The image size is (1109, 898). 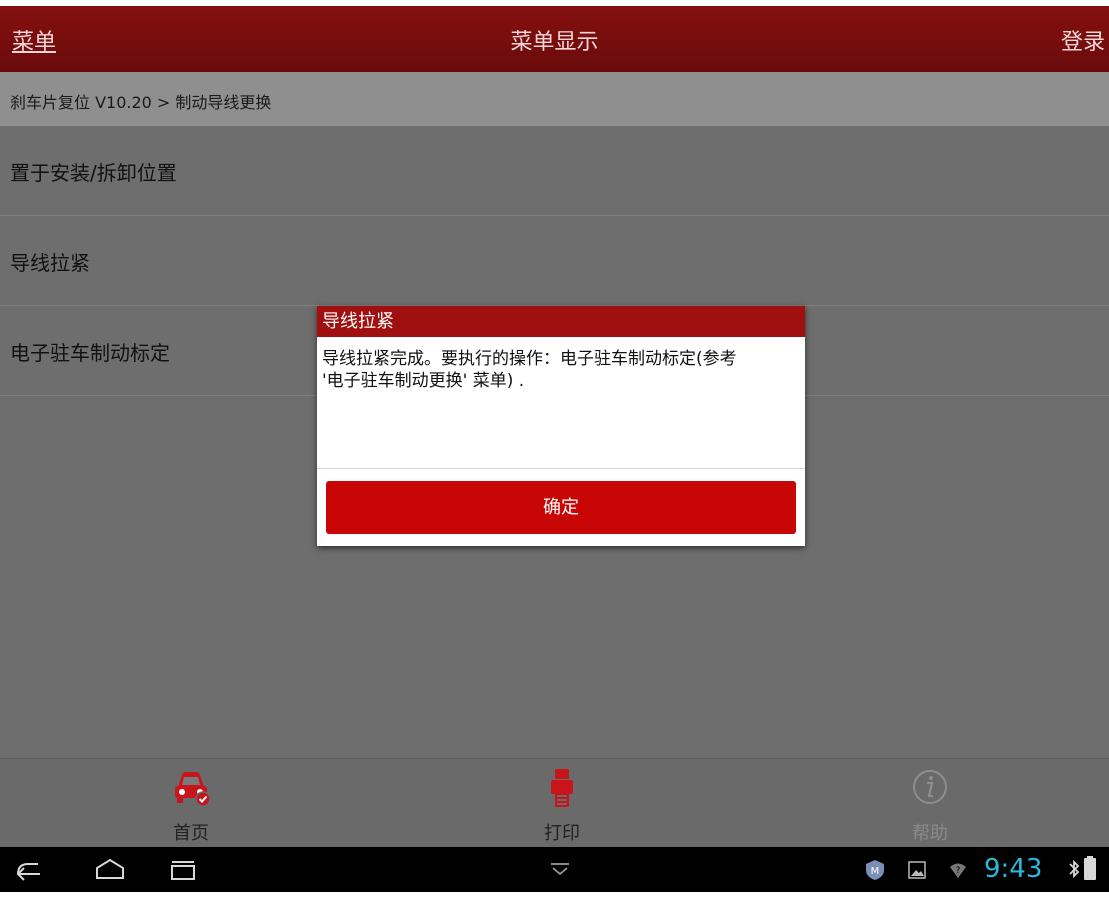 I want to click on help-label: 帮助, so click(x=930, y=833).